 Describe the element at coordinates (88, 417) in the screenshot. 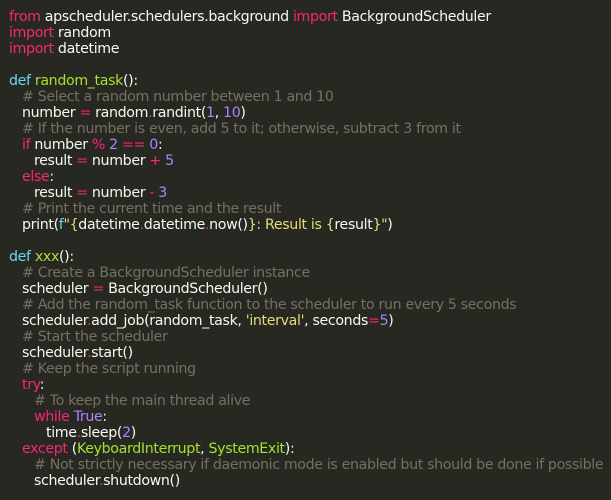

I see `number-token: True` at that location.